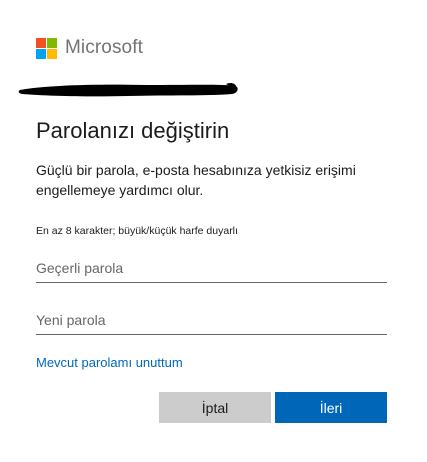 The width and height of the screenshot is (427, 462). I want to click on logo-square-green, so click(52, 42).